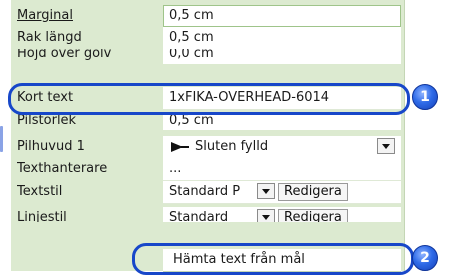  What do you see at coordinates (282, 56) in the screenshot?
I see `property-value-hojd-over-golv: 0,0 cm` at bounding box center [282, 56].